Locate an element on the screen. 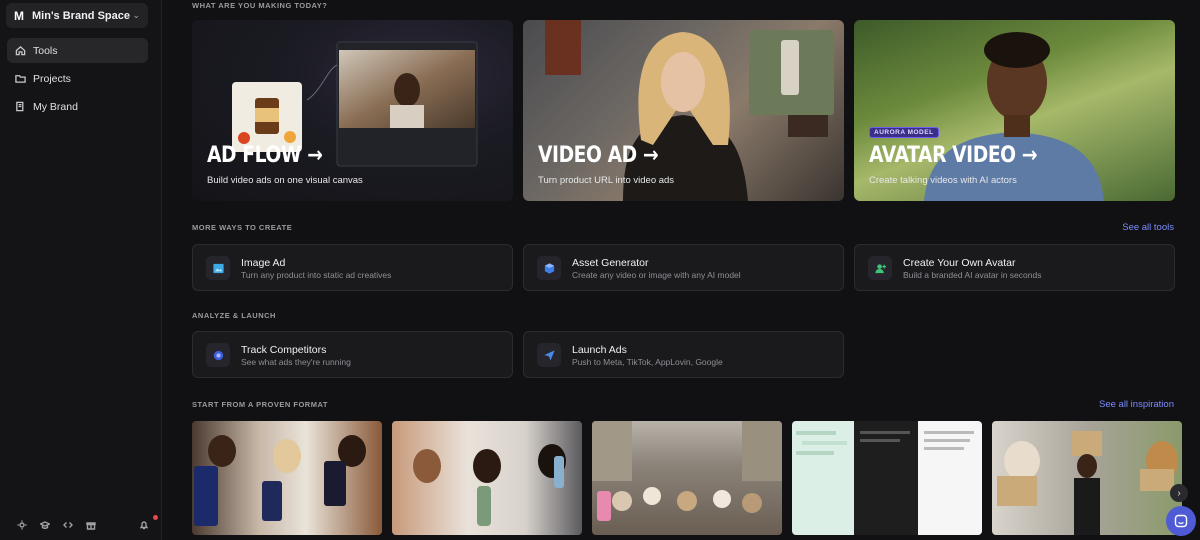 Image resolution: width=1200 pixels, height=540 pixels. card-title: Create Your Own Avatar is located at coordinates (959, 263).